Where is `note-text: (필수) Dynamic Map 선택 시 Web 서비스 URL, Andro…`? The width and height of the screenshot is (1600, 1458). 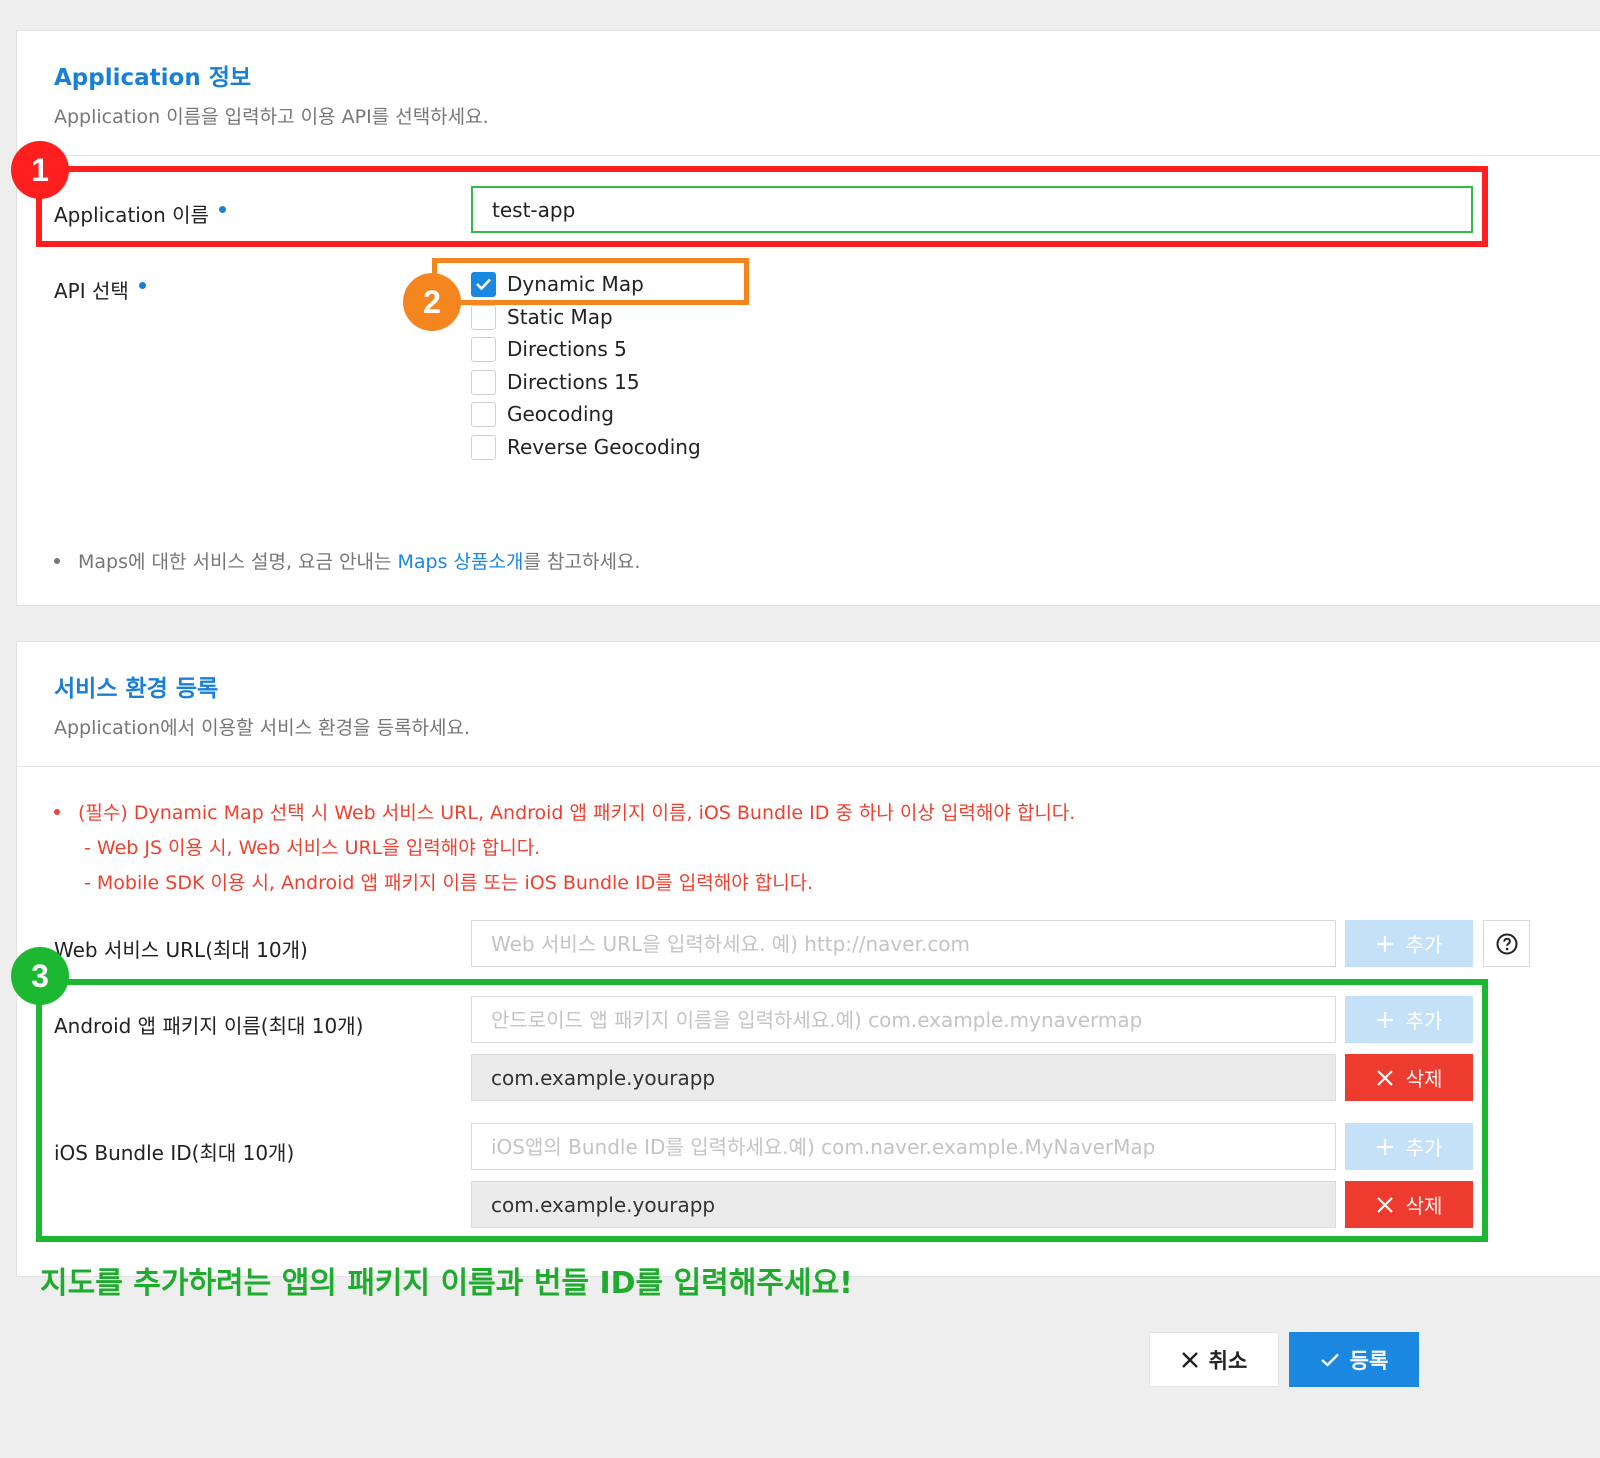 note-text: (필수) Dynamic Map 선택 시 Web 서비스 URL, Andro… is located at coordinates (577, 813).